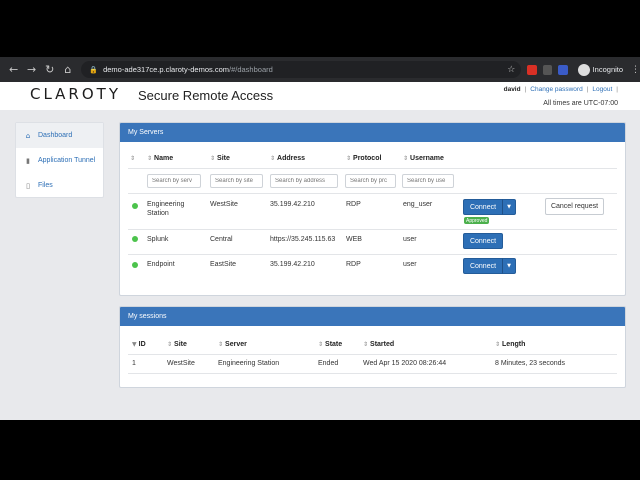 The image size is (640, 480). Describe the element at coordinates (174, 181) in the screenshot. I see `filter-name-input` at that location.